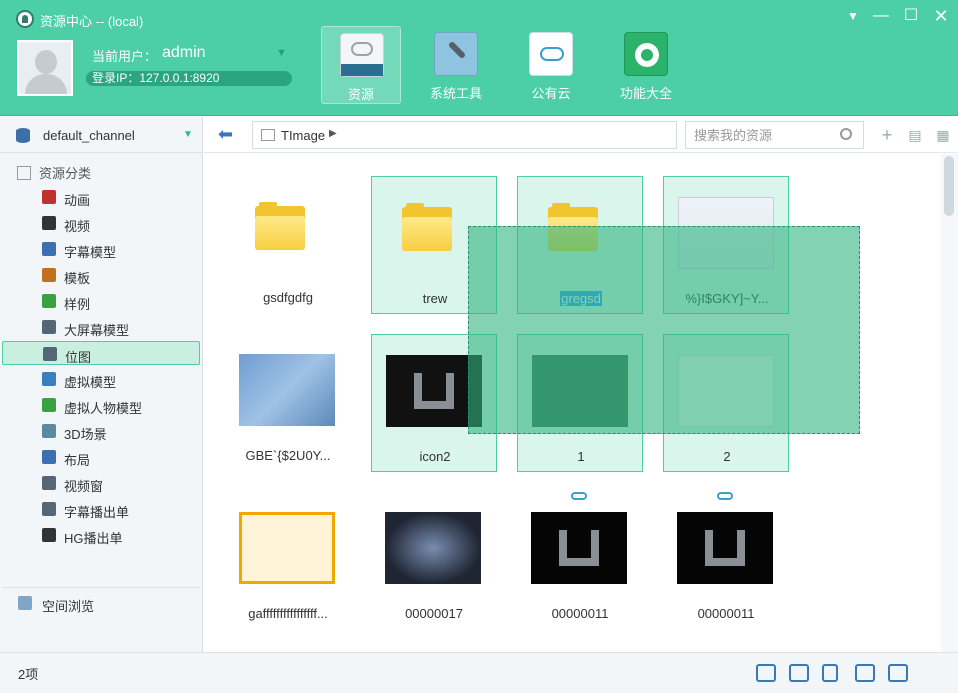 This screenshot has height=693, width=958. Describe the element at coordinates (84, 486) in the screenshot. I see `sidebar-item-label: 视频窗` at that location.